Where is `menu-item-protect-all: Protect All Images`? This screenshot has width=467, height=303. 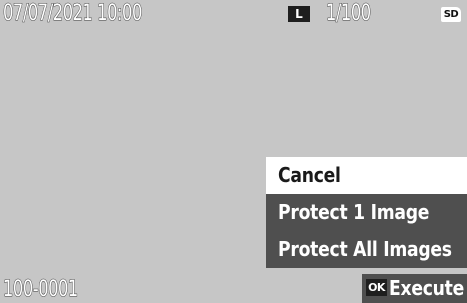
menu-item-protect-all: Protect All Images is located at coordinates (366, 249).